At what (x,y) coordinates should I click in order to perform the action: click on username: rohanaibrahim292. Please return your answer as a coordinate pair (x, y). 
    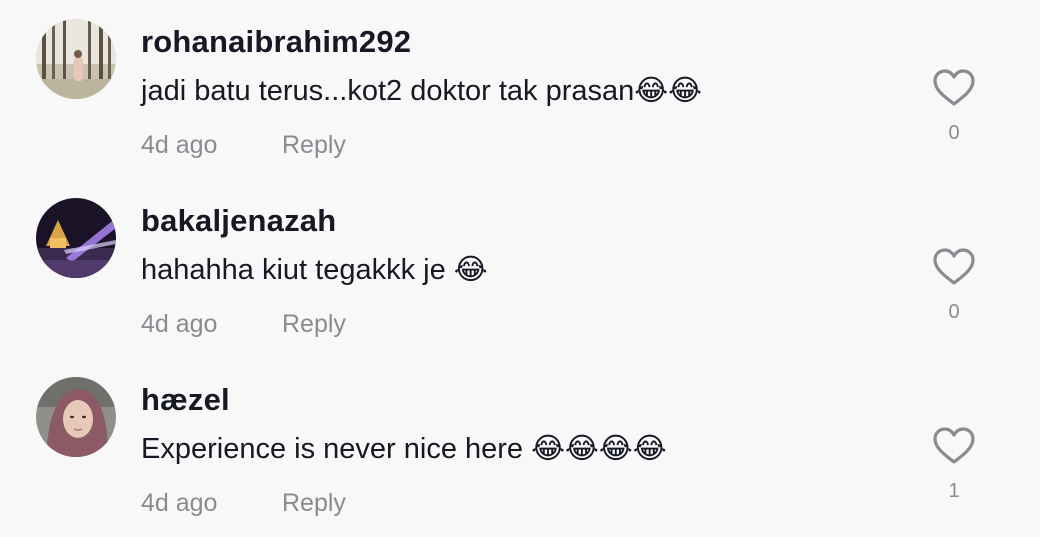
    Looking at the image, I should click on (276, 42).